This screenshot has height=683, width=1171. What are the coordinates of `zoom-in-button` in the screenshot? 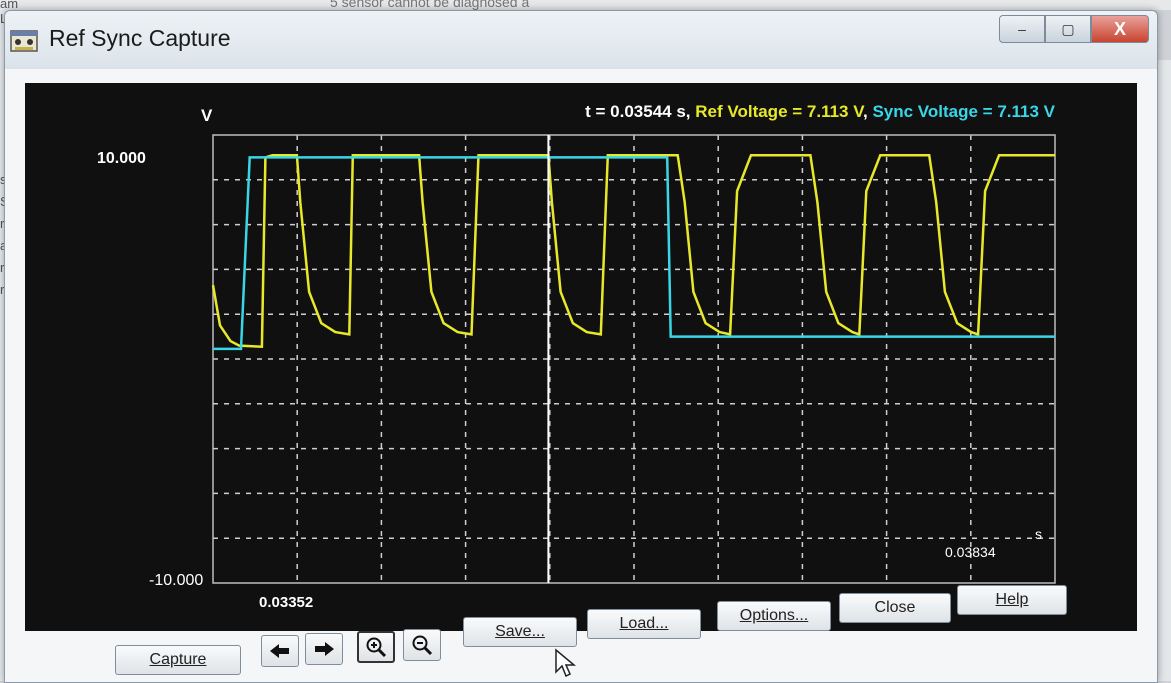 It's located at (376, 647).